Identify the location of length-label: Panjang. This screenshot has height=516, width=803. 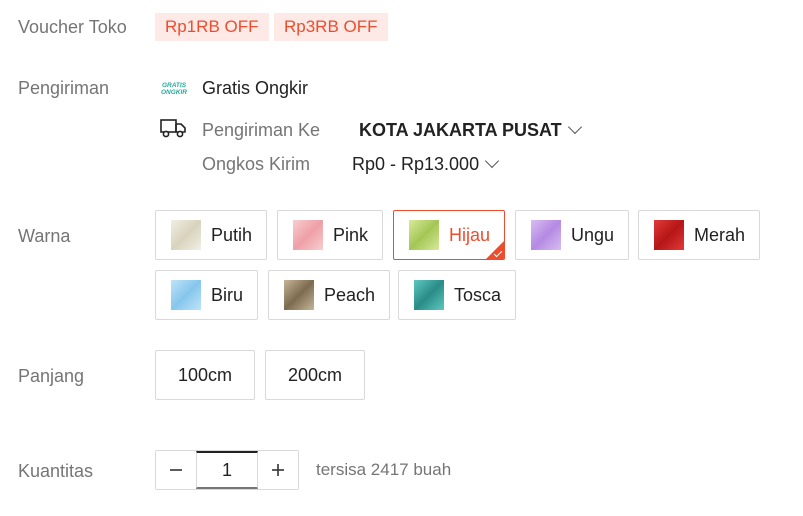
(51, 376).